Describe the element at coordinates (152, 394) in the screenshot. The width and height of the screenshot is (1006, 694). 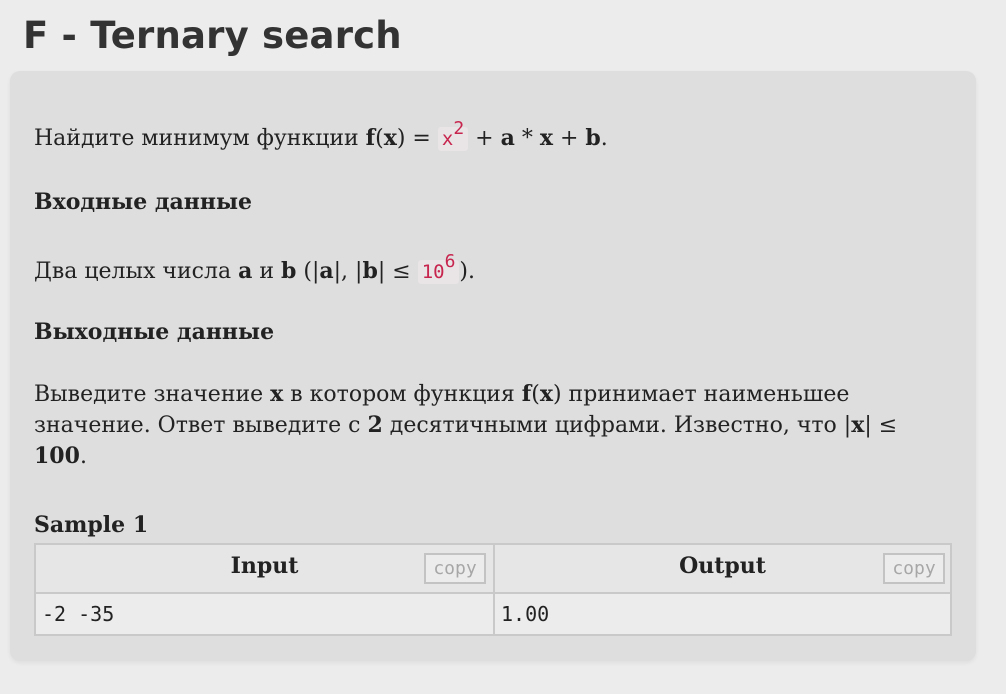
I see `statement-text: Выведите значение` at that location.